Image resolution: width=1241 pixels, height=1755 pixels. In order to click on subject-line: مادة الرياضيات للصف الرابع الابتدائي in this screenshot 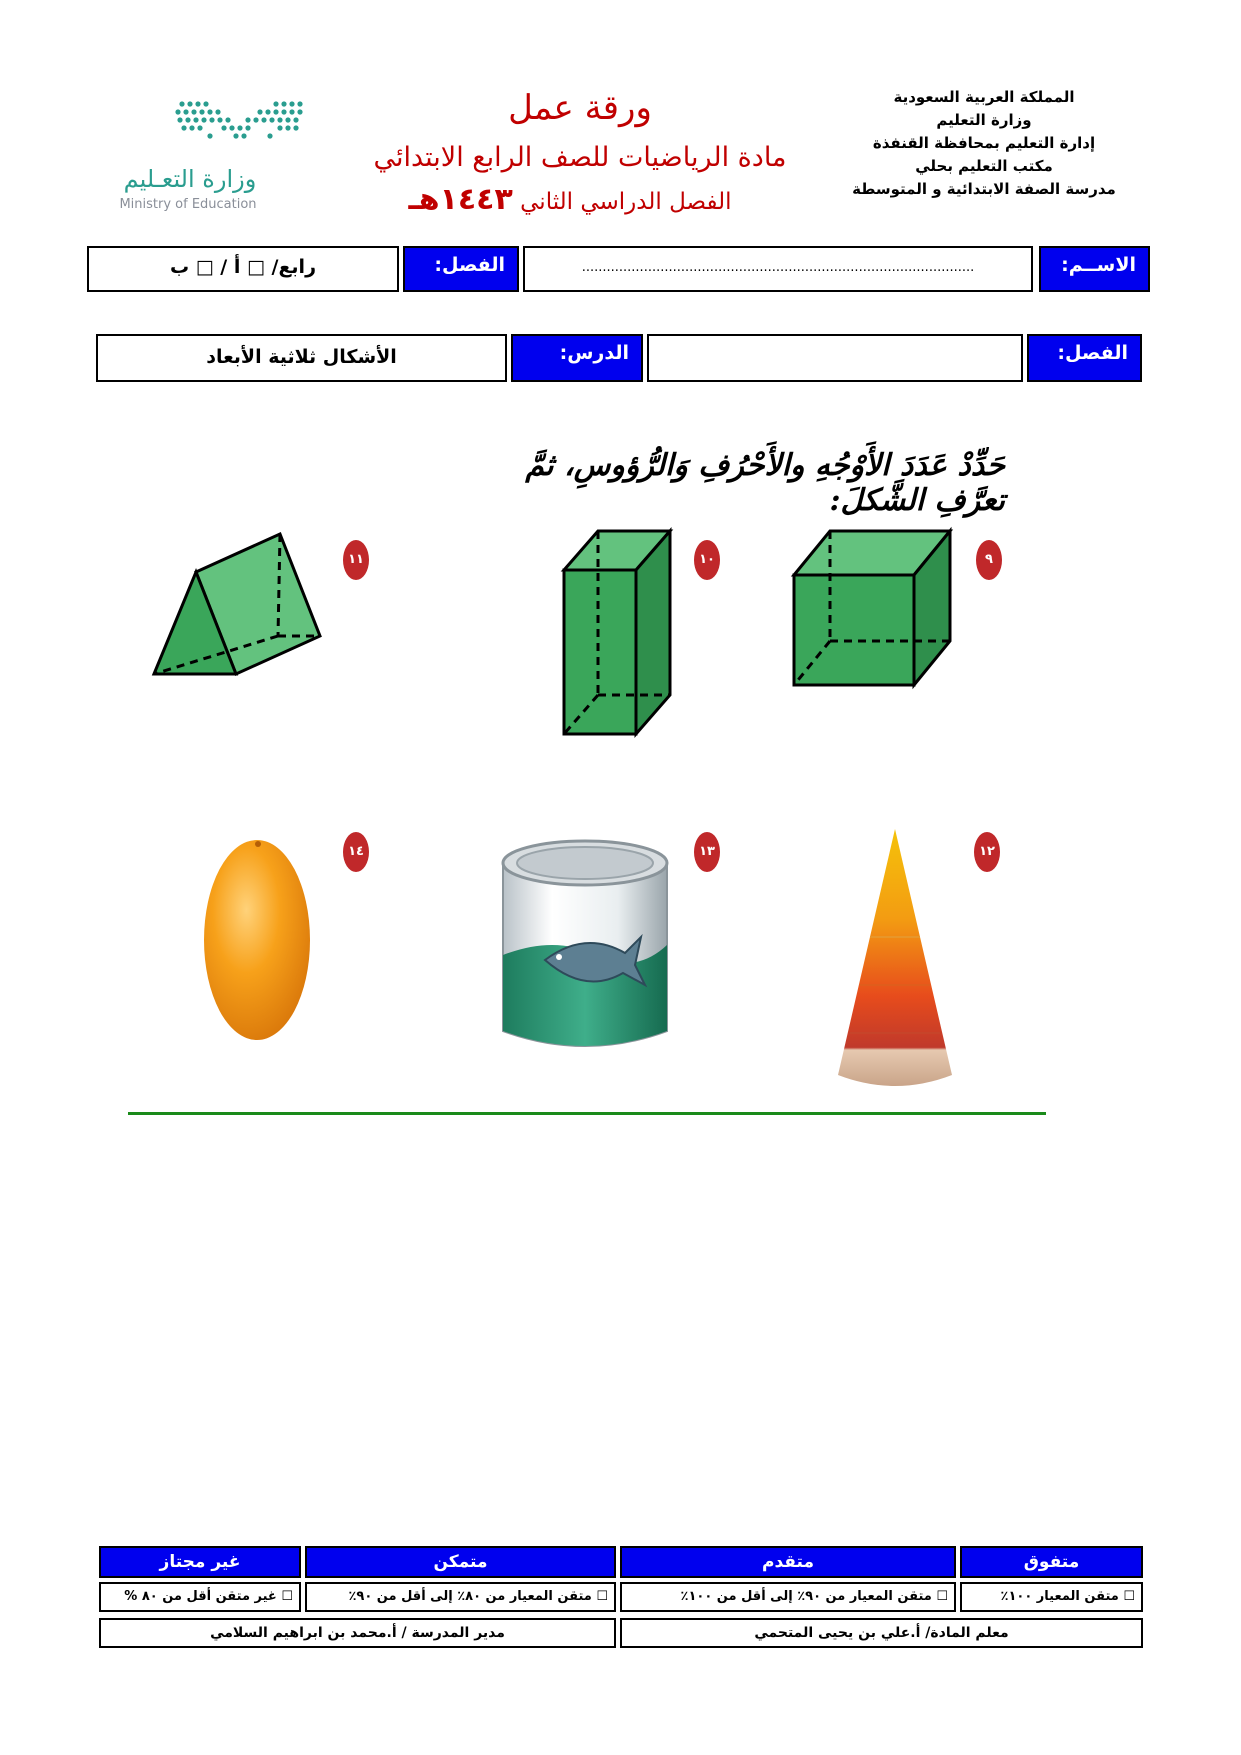, I will do `click(580, 157)`.